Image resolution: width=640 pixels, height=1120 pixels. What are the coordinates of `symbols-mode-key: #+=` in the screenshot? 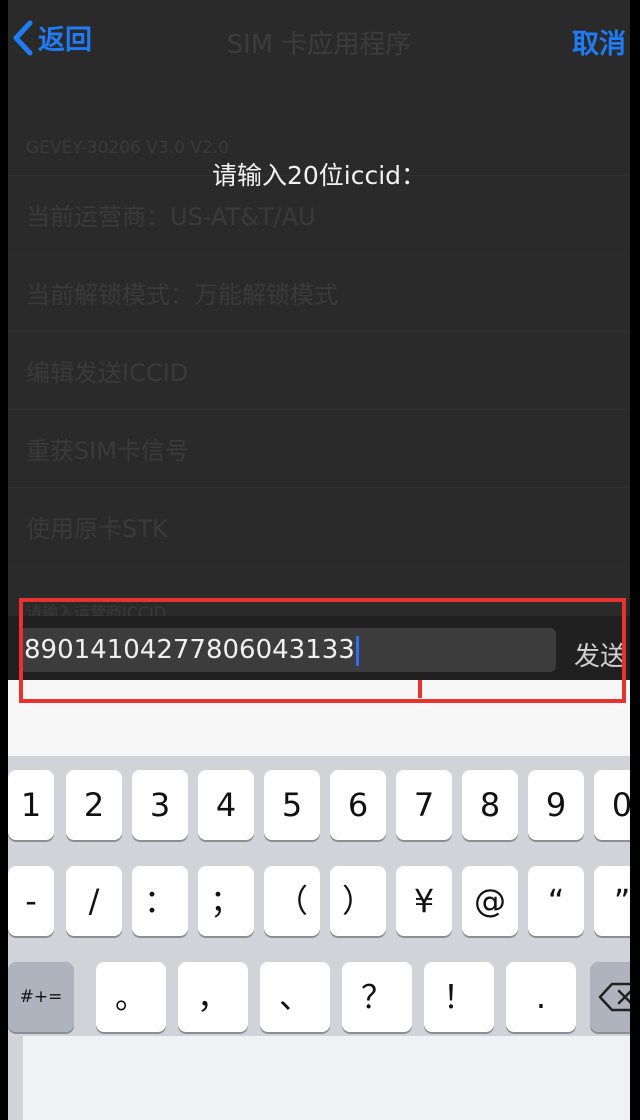 It's located at (41, 997).